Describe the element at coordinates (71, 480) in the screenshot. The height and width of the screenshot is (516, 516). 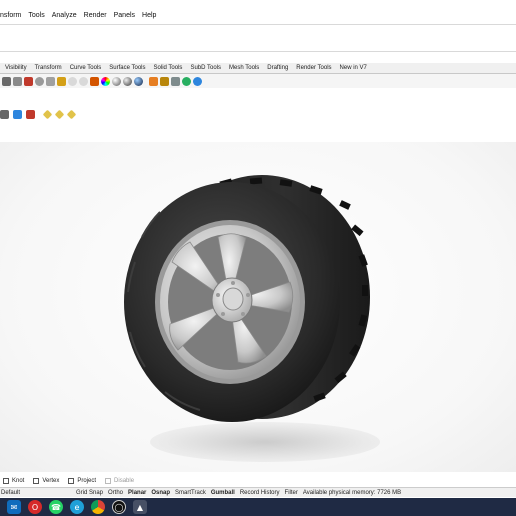
I see `checkbox-project` at that location.